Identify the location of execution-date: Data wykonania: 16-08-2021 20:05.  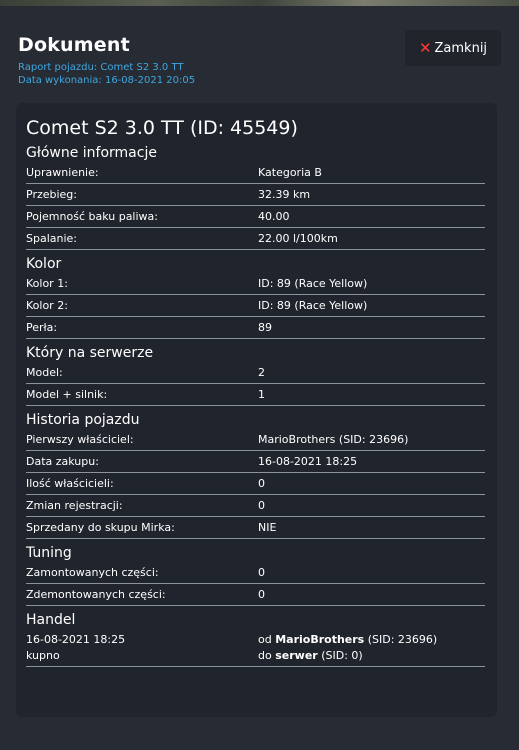
(107, 80).